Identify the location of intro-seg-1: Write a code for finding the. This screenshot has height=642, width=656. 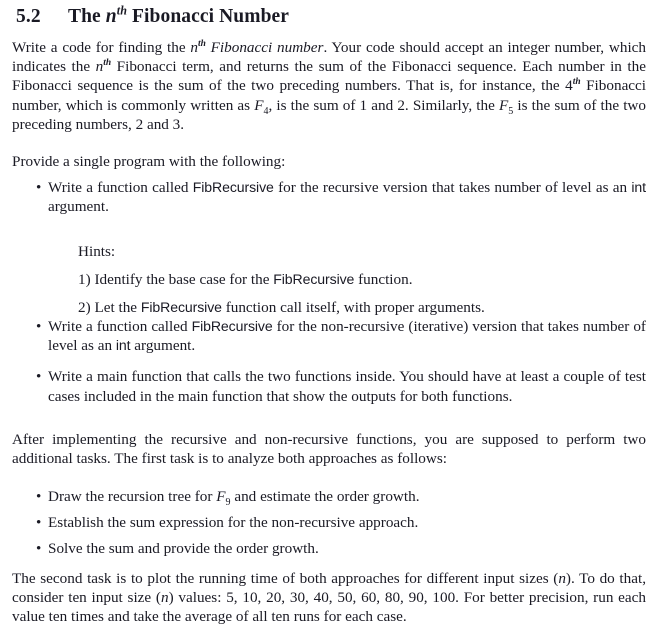
(101, 47).